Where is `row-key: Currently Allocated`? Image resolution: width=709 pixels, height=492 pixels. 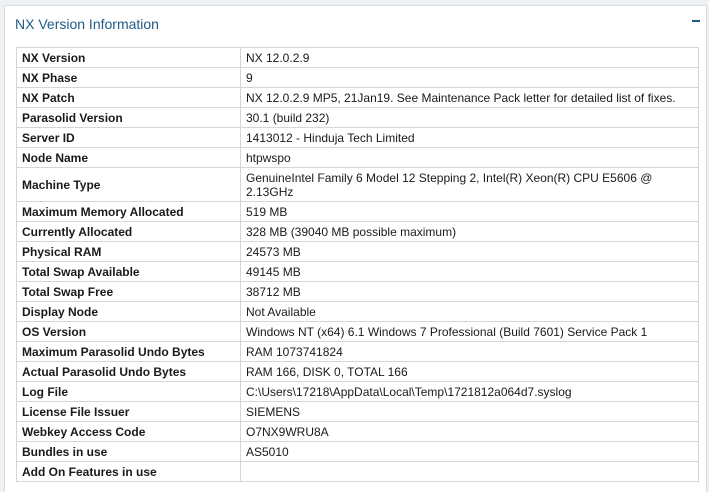
row-key: Currently Allocated is located at coordinates (128, 231).